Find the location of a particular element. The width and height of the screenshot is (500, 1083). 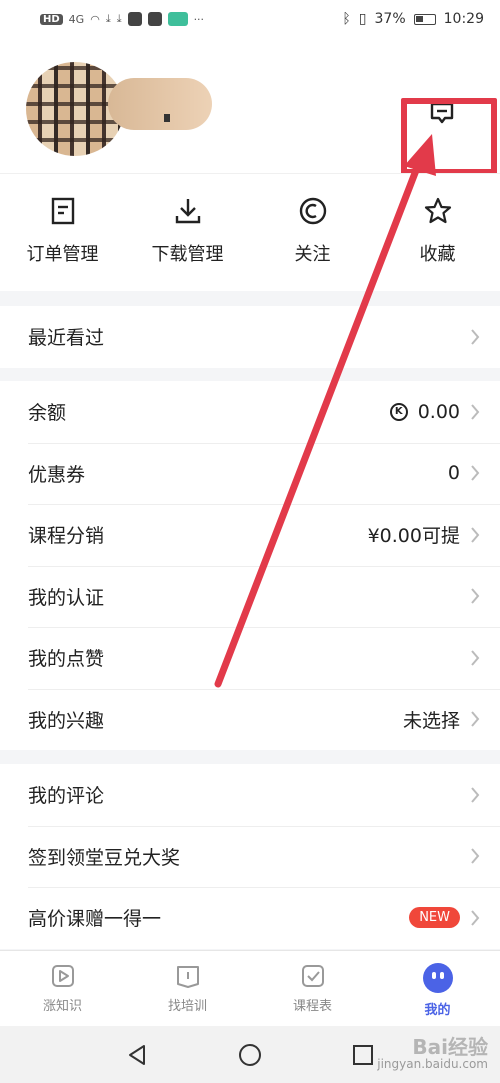

row-value: ¥0.00可提 is located at coordinates (413, 536).